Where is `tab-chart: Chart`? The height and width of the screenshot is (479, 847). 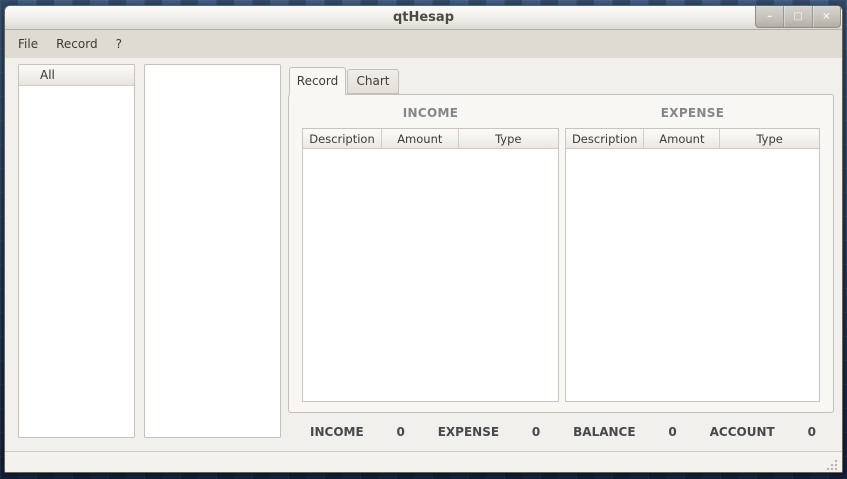 tab-chart: Chart is located at coordinates (373, 81).